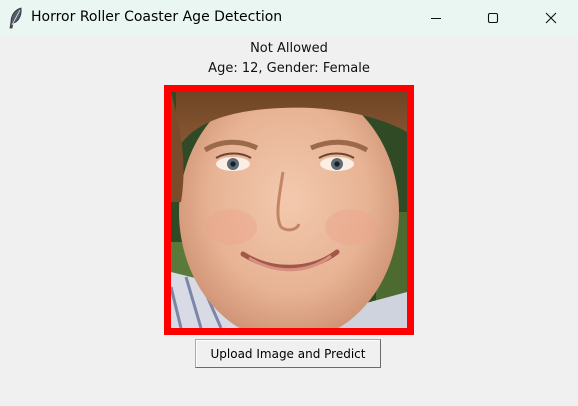 This screenshot has width=578, height=406. What do you see at coordinates (157, 17) in the screenshot?
I see `window-title: Horror Roller Coaster Age Detection` at bounding box center [157, 17].